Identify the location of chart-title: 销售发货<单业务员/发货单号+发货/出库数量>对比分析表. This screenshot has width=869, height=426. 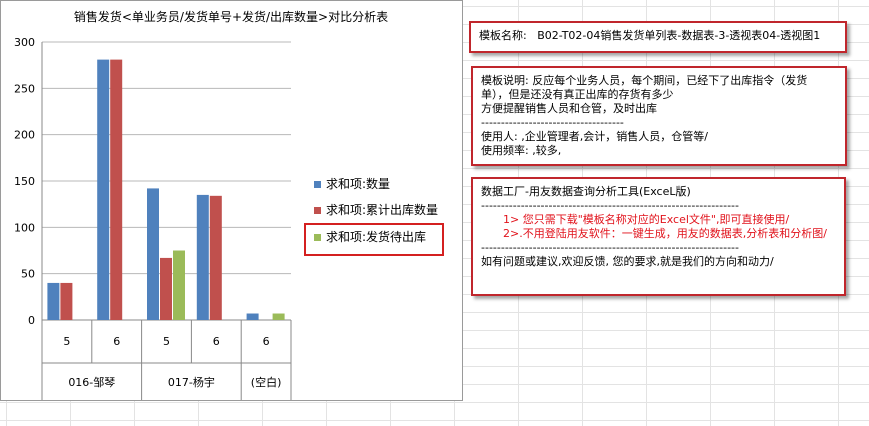
(231, 16).